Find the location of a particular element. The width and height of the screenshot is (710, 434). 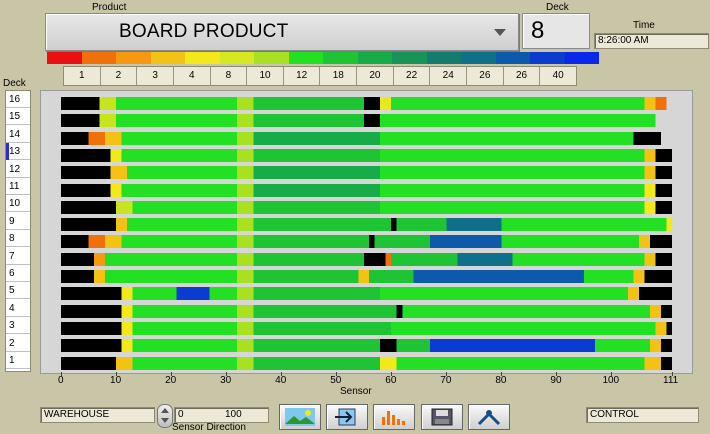

color-scale-value: 22 is located at coordinates (412, 76).